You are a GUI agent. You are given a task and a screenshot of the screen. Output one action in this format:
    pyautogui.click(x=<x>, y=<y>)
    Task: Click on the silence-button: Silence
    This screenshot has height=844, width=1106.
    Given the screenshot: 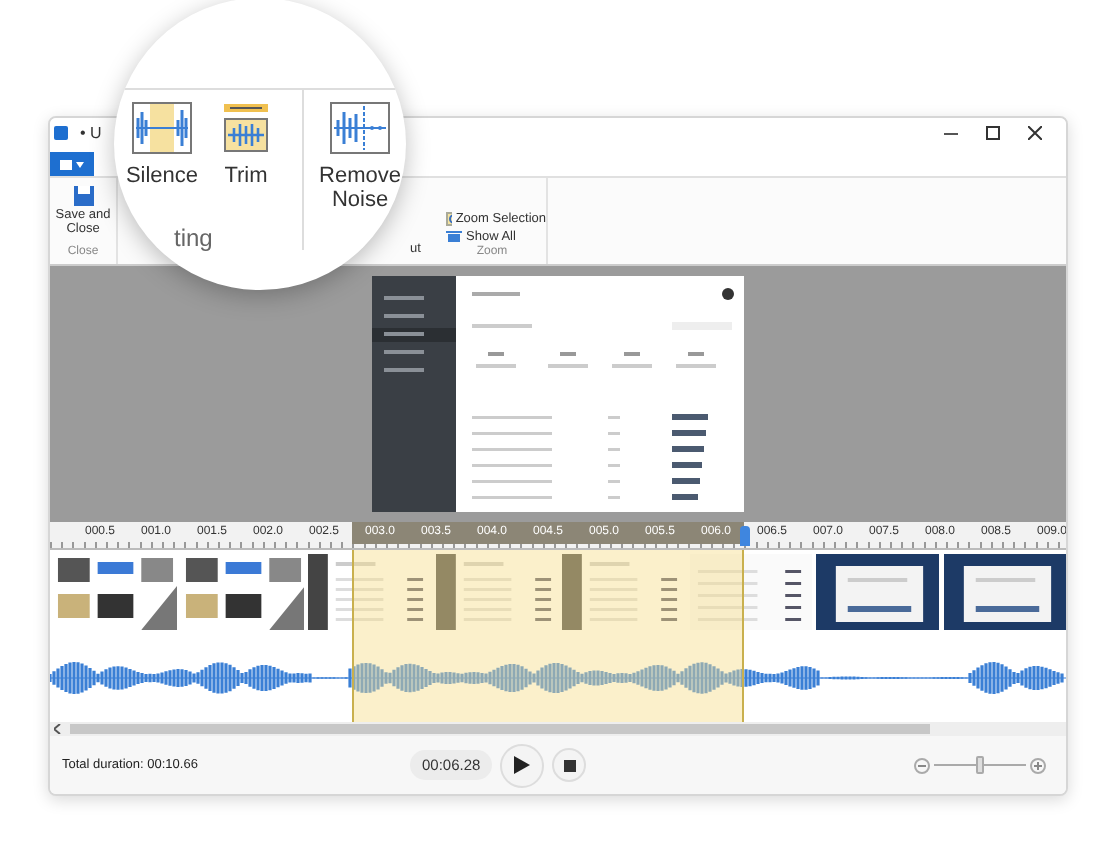 What is the action you would take?
    pyautogui.click(x=162, y=139)
    